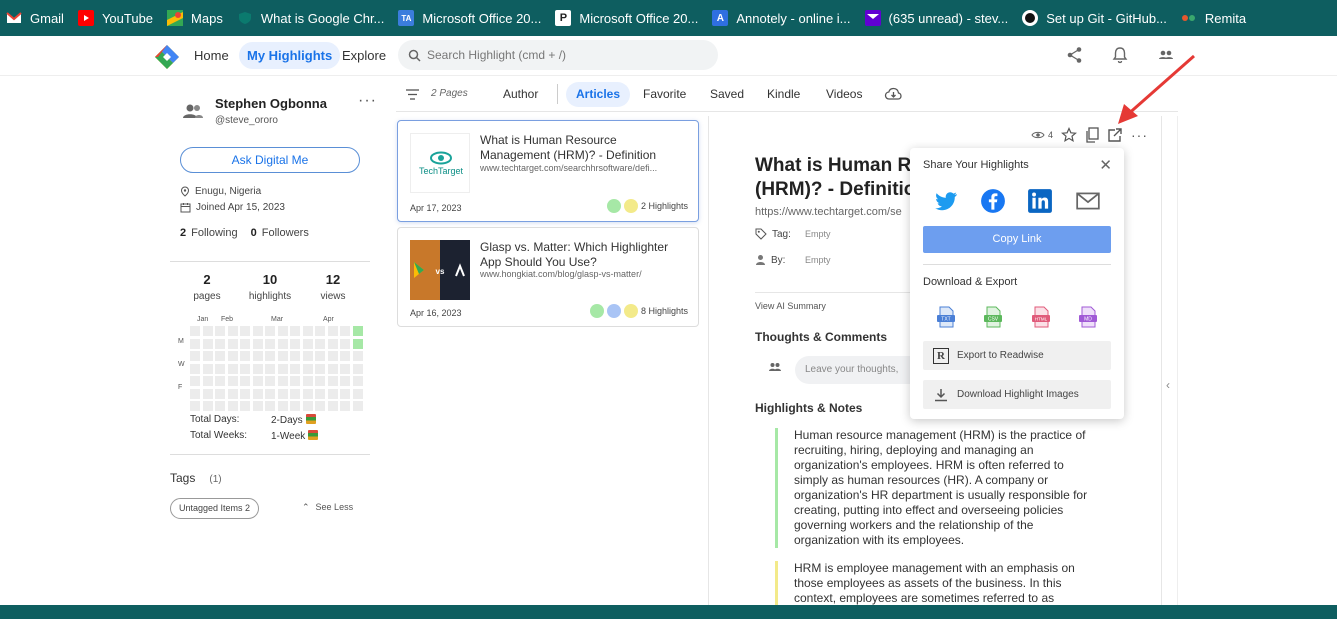  I want to click on html-file-icon: HTML, so click(1041, 317).